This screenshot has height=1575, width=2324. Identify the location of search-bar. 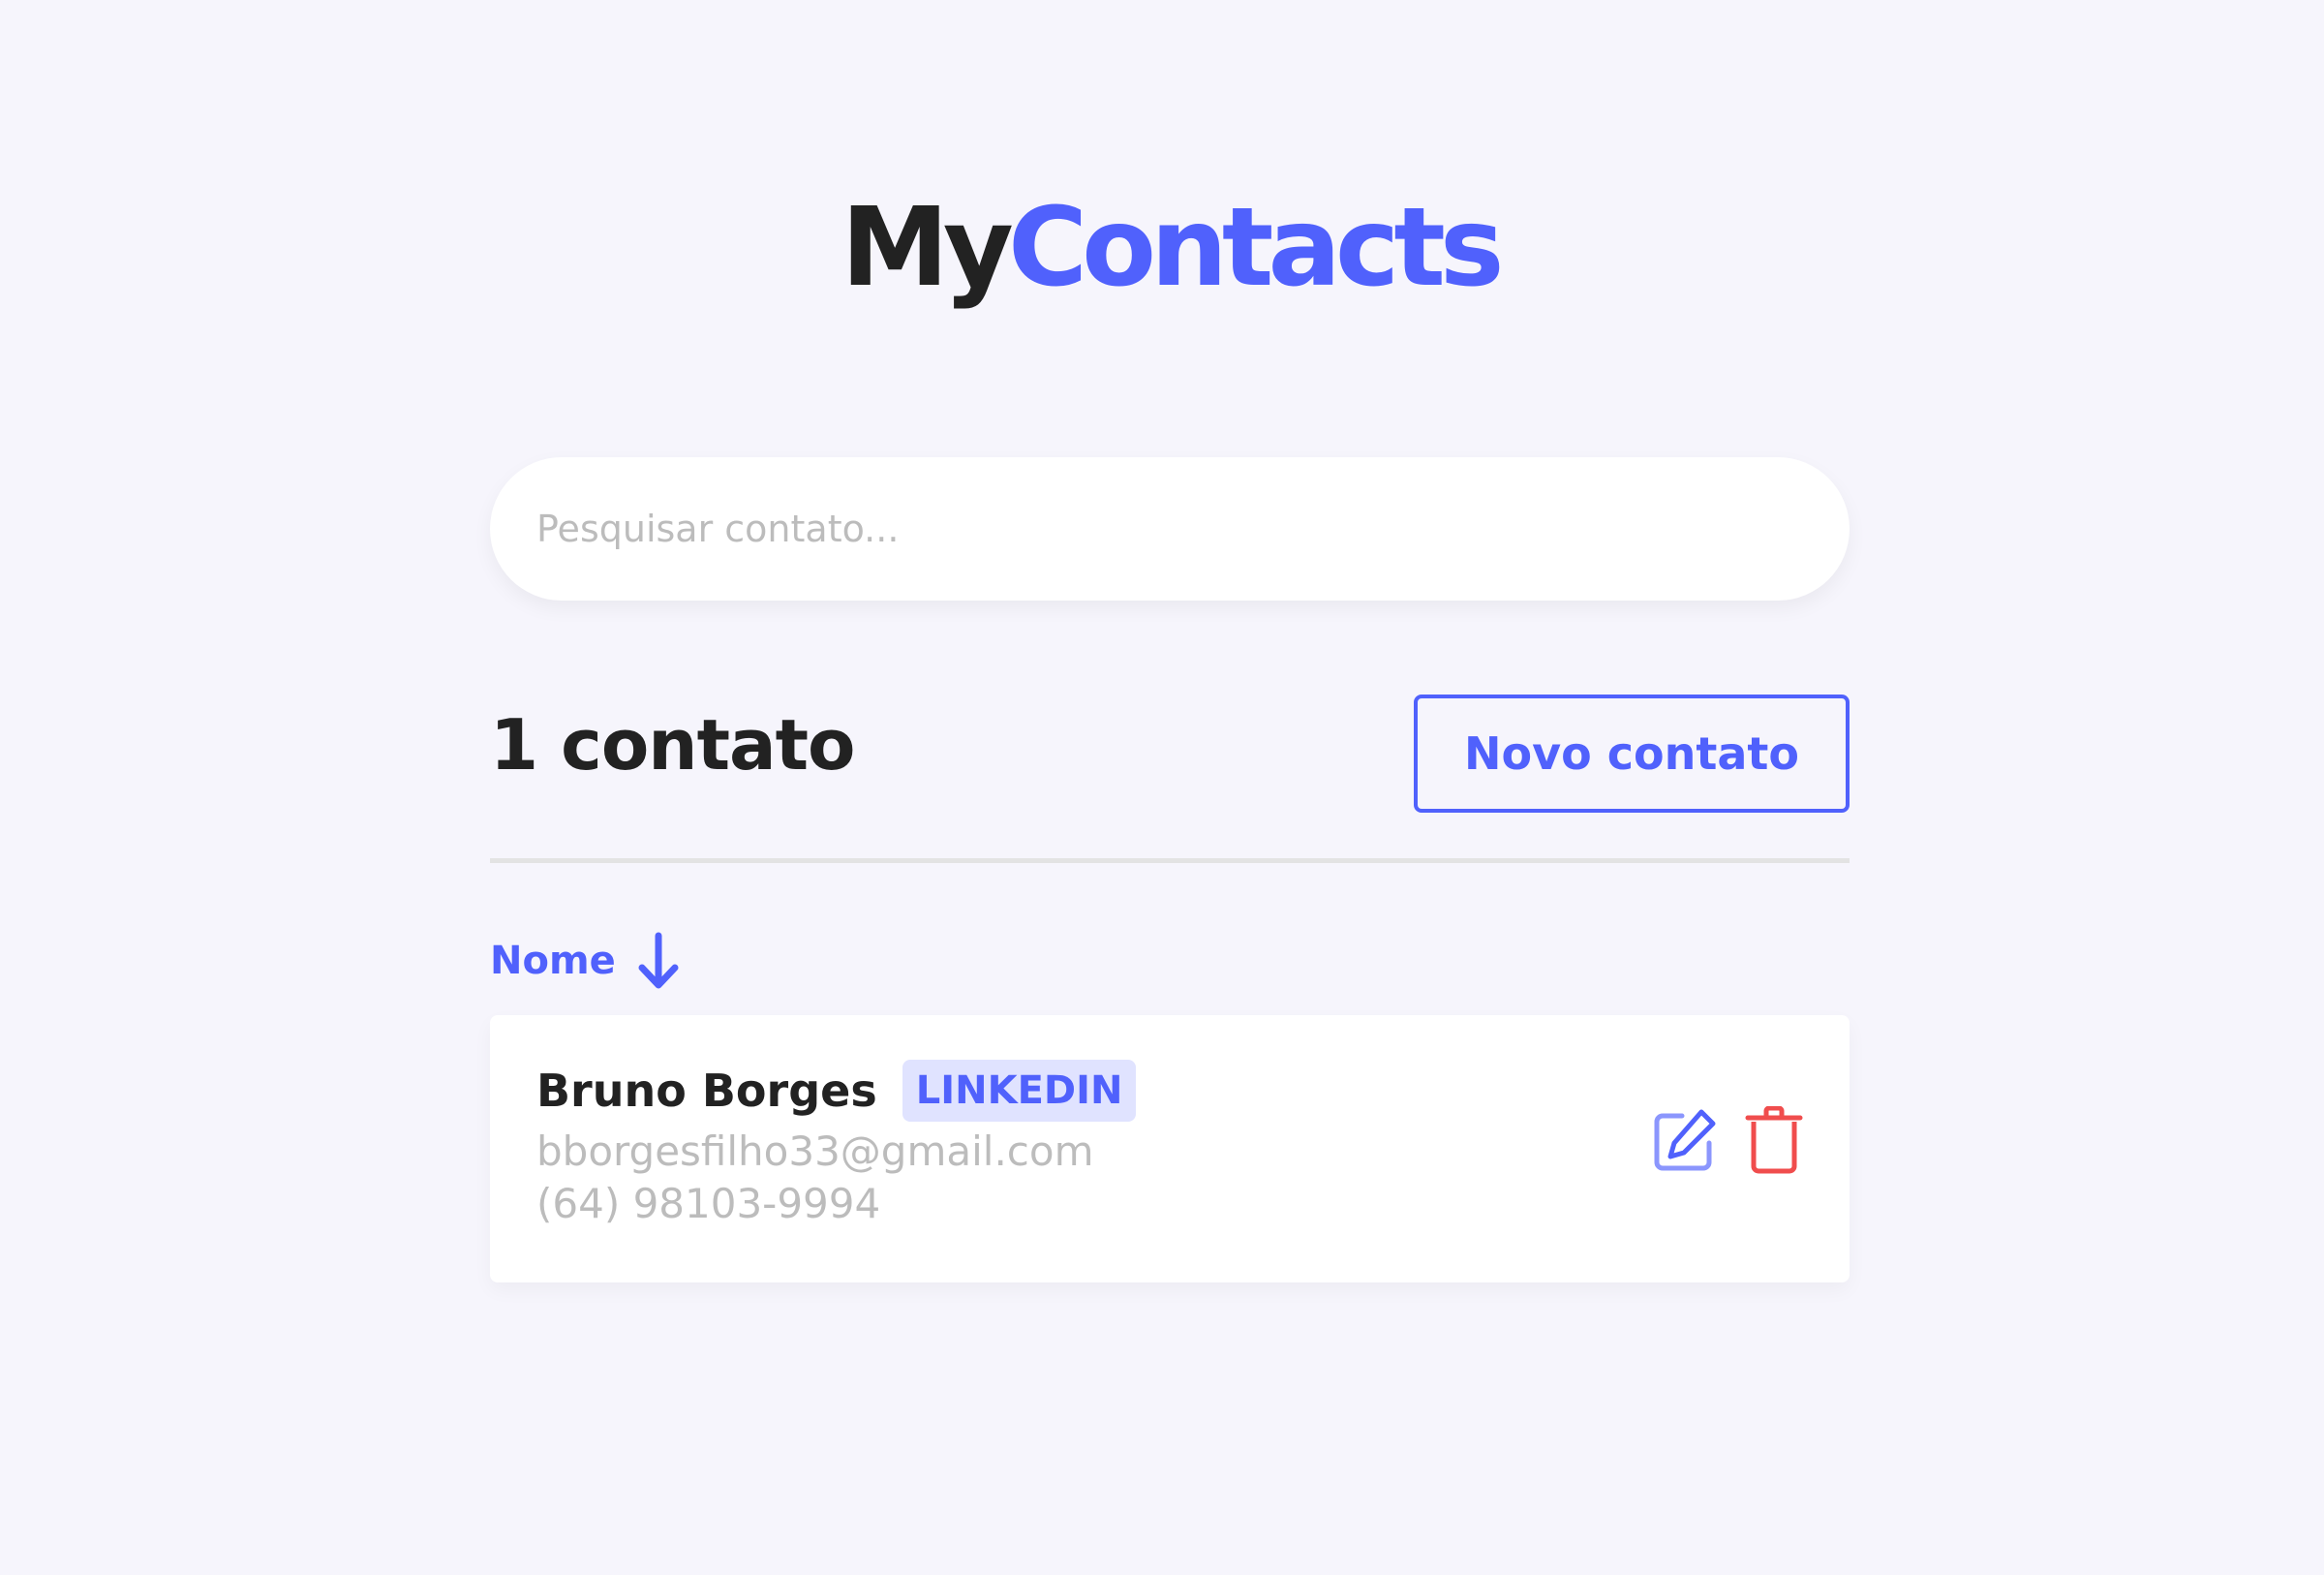
(1170, 529).